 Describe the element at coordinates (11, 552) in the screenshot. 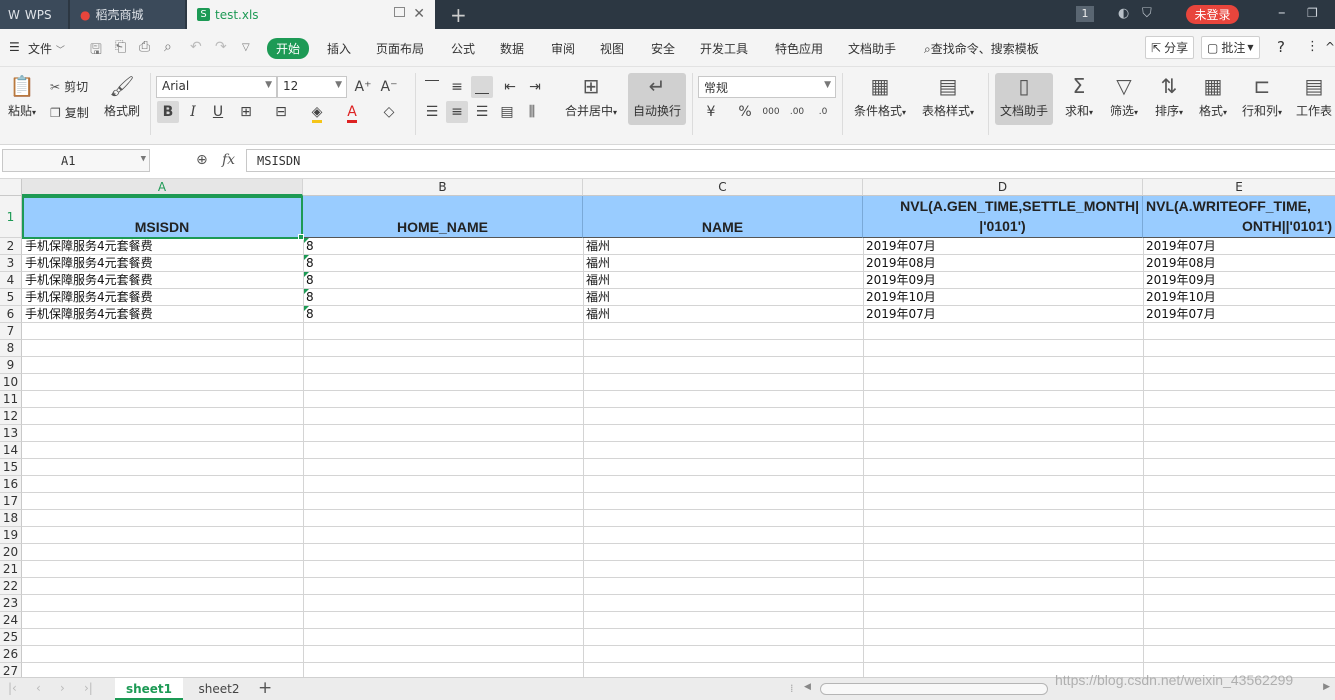

I see `row-header-20: 20` at that location.